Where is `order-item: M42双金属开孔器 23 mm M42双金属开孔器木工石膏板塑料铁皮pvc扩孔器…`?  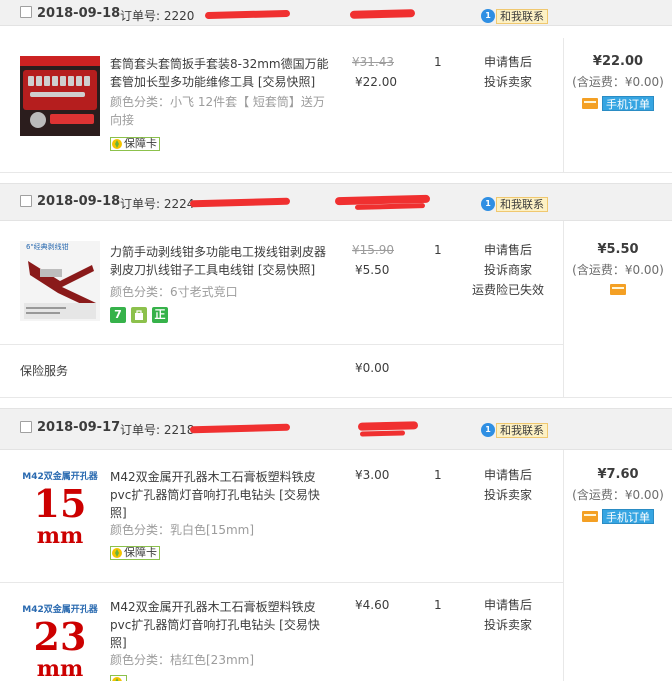
order-item: M42双金属开孔器 23 mm M42双金属开孔器木工石膏板塑料铁皮pvc扩孔器… is located at coordinates (281, 632).